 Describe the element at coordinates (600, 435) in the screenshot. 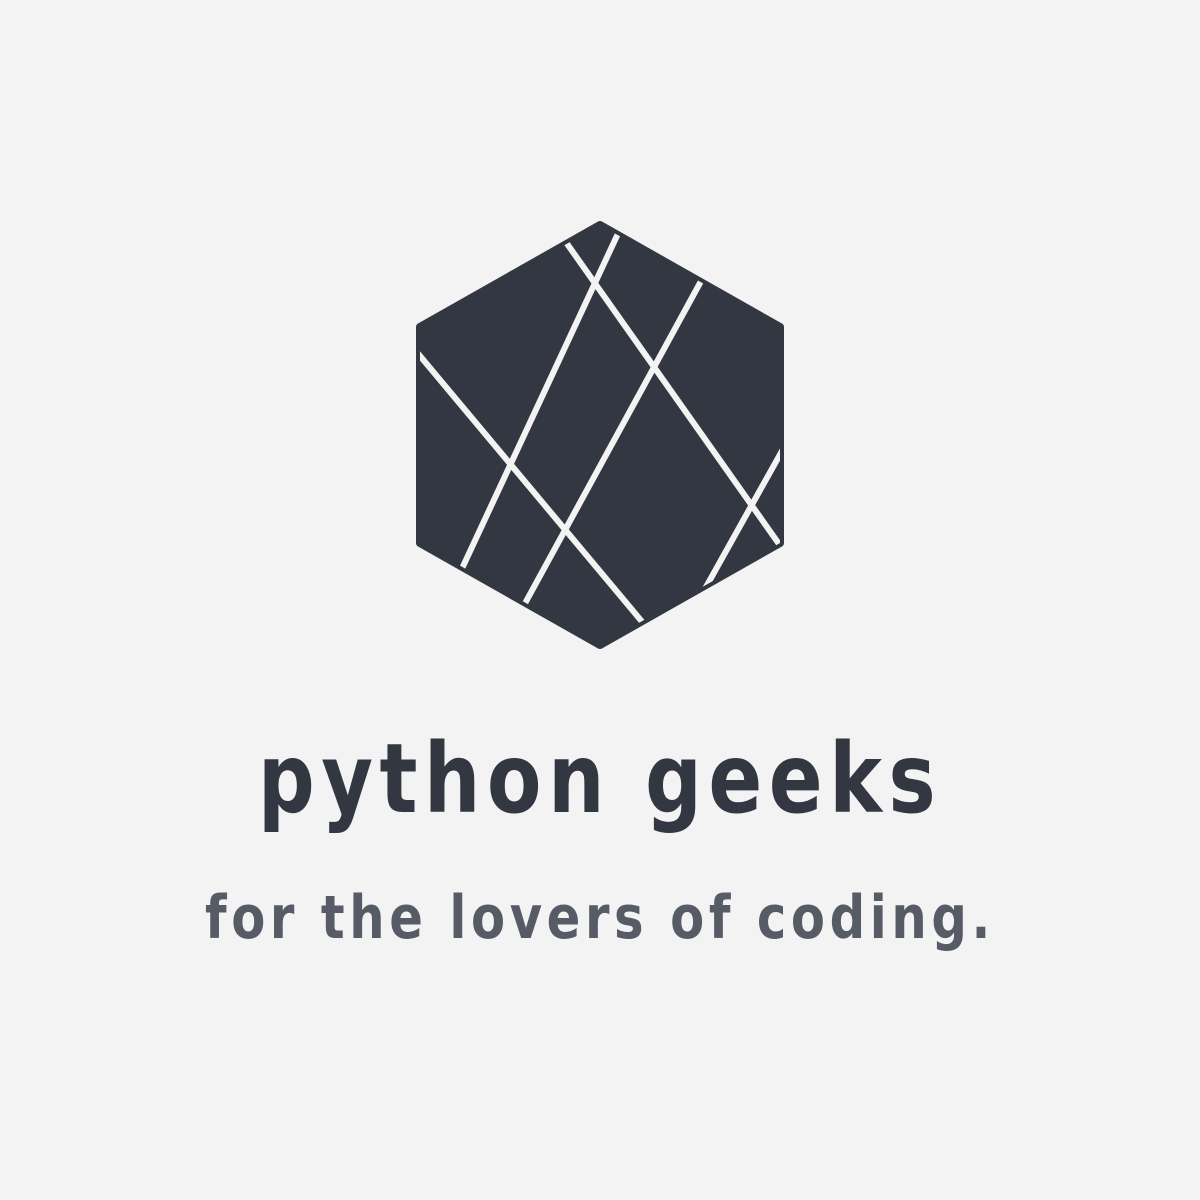

I see `faceted-hexagon-icon` at that location.